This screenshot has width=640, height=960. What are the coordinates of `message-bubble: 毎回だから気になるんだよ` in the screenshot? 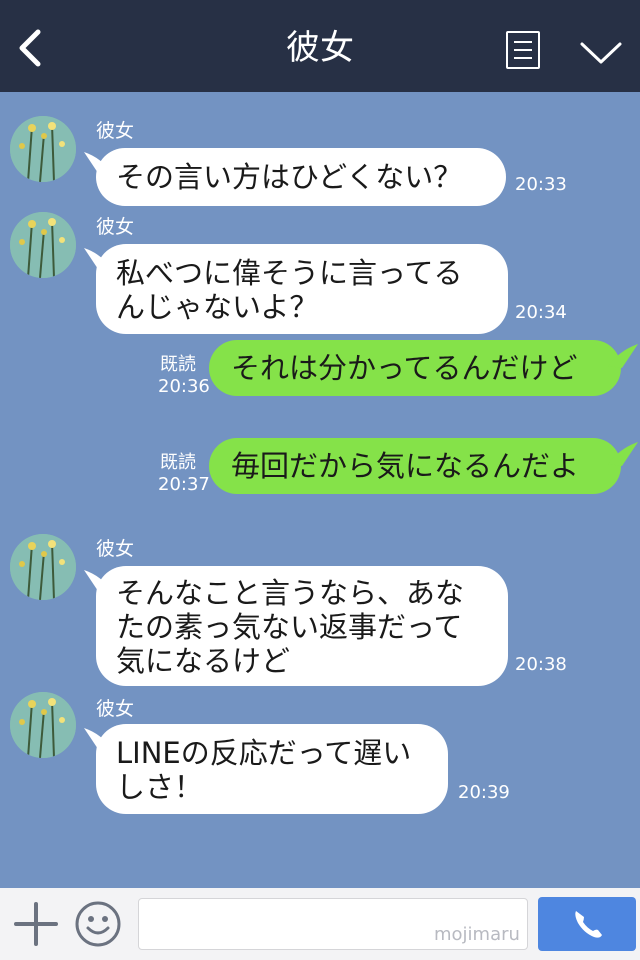 It's located at (415, 466).